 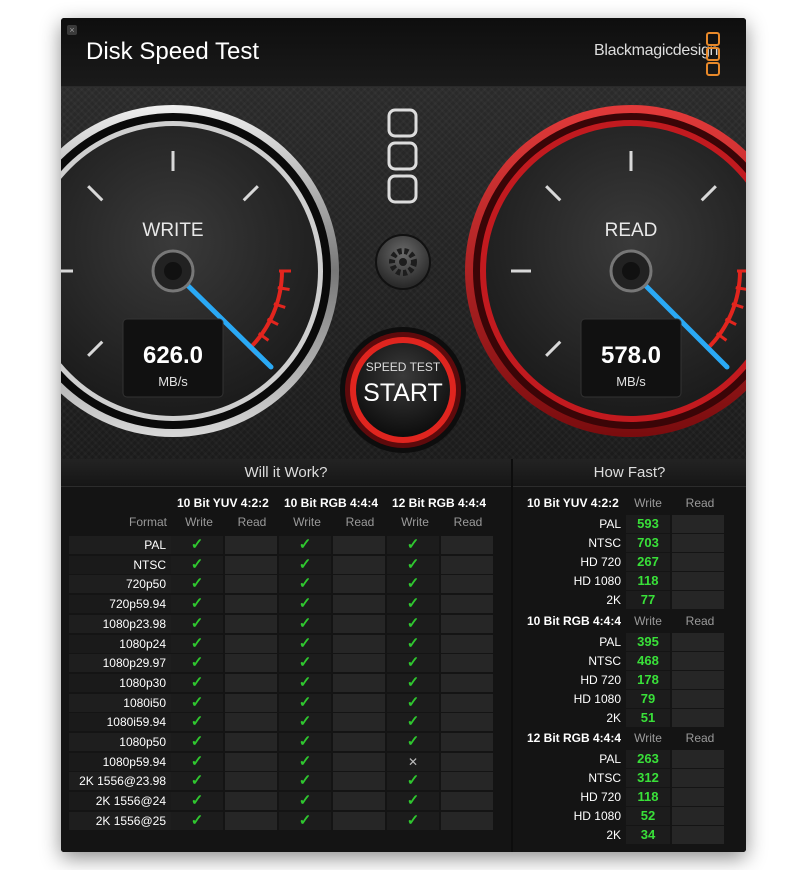 I want to click on ww-format-label: 2K 1556@25, so click(x=130, y=820).